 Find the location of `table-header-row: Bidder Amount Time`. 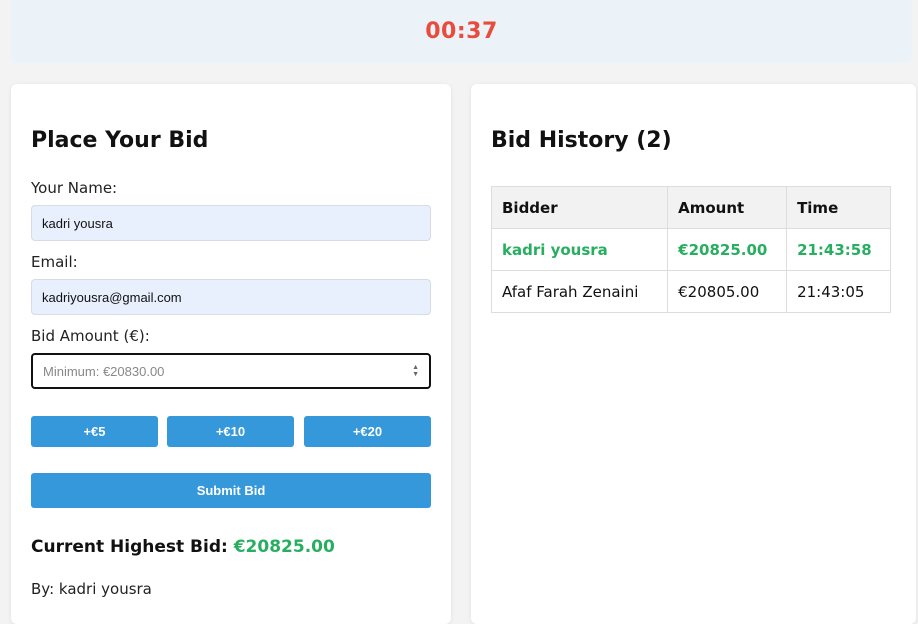

table-header-row: Bidder Amount Time is located at coordinates (690, 207).